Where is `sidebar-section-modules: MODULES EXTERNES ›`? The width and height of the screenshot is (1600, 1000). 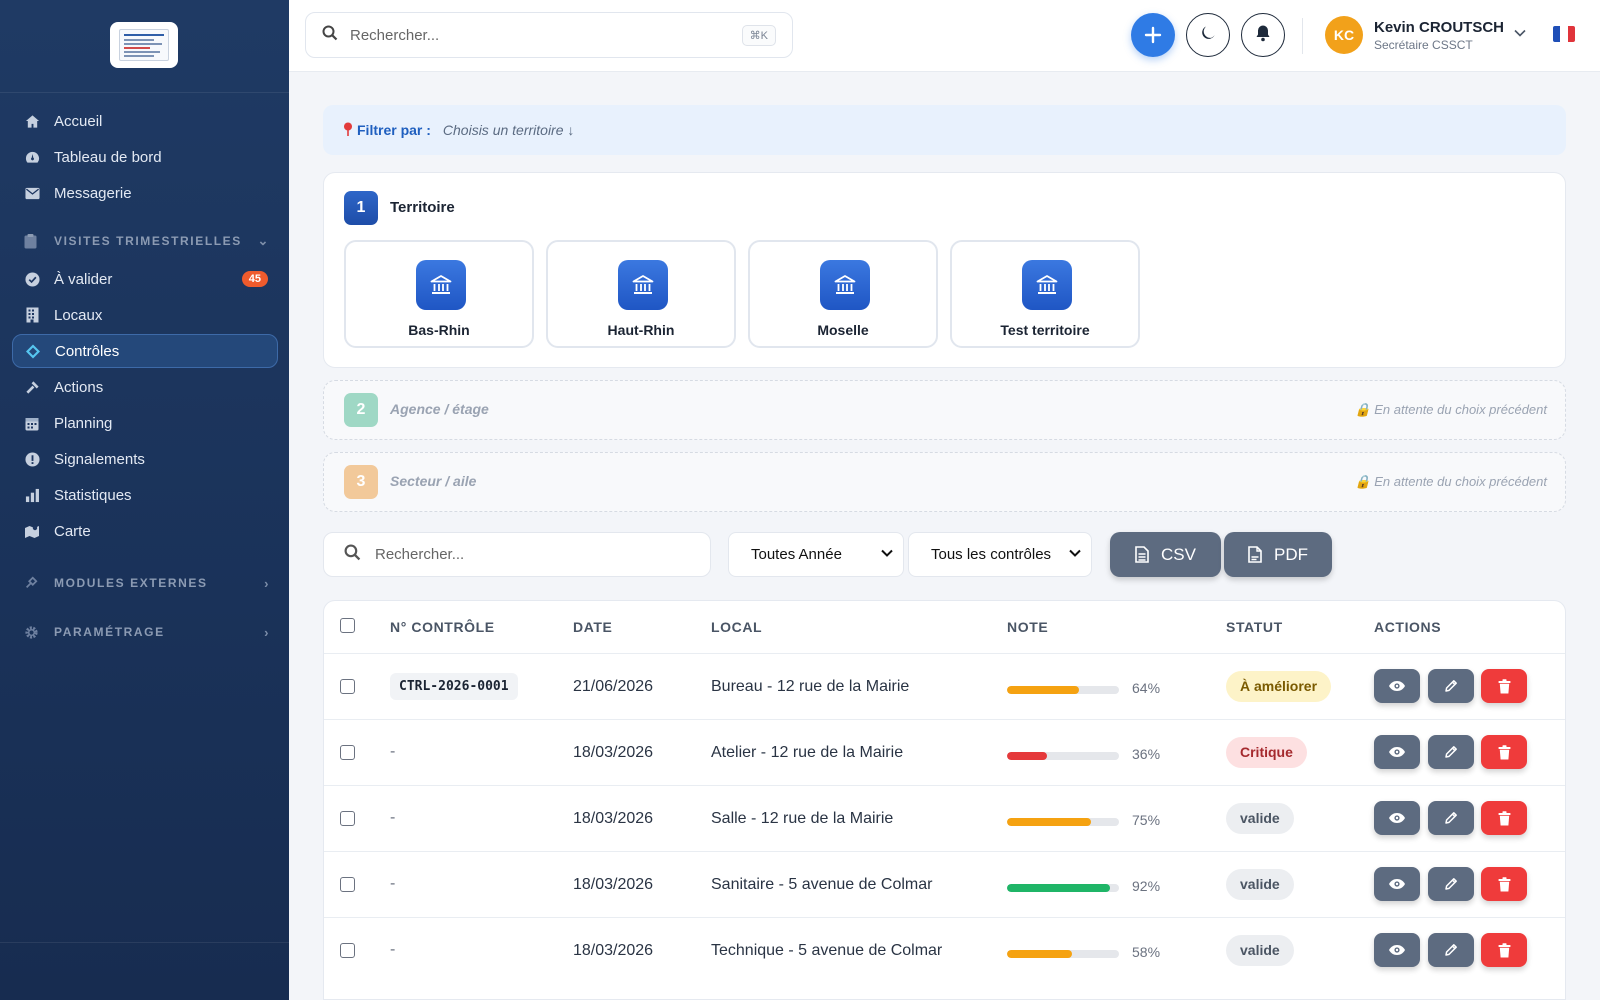 sidebar-section-modules: MODULES EXTERNES › is located at coordinates (147, 583).